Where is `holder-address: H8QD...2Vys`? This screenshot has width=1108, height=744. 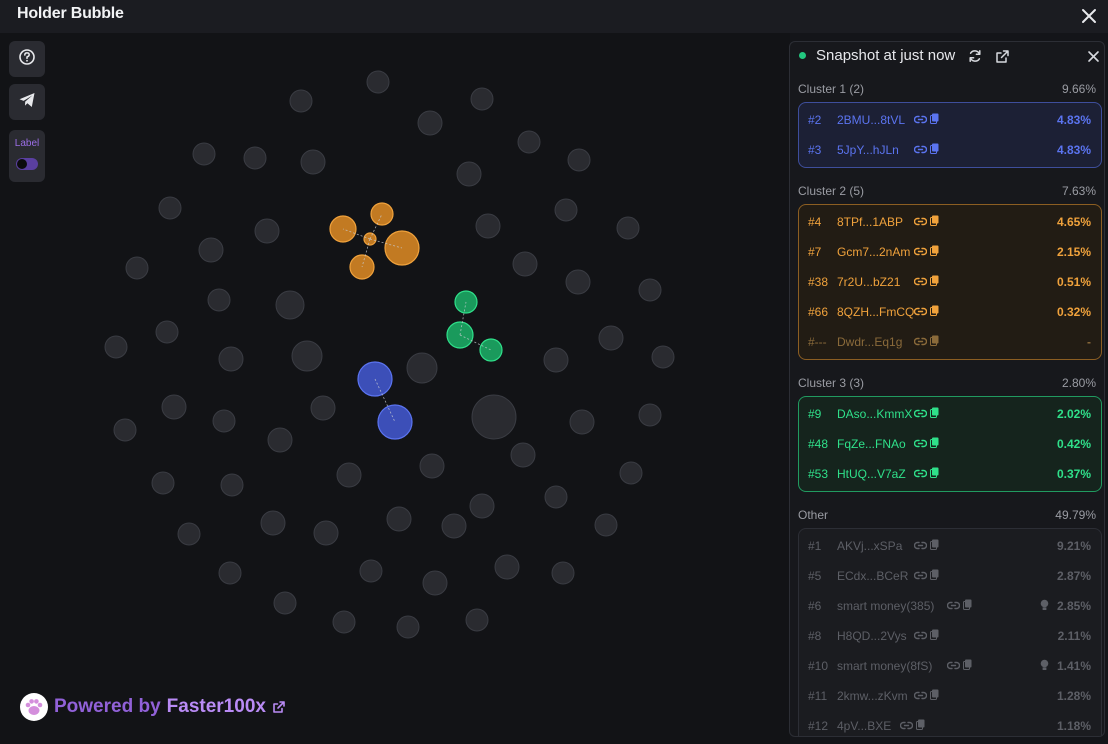
holder-address: H8QD...2Vys is located at coordinates (872, 636).